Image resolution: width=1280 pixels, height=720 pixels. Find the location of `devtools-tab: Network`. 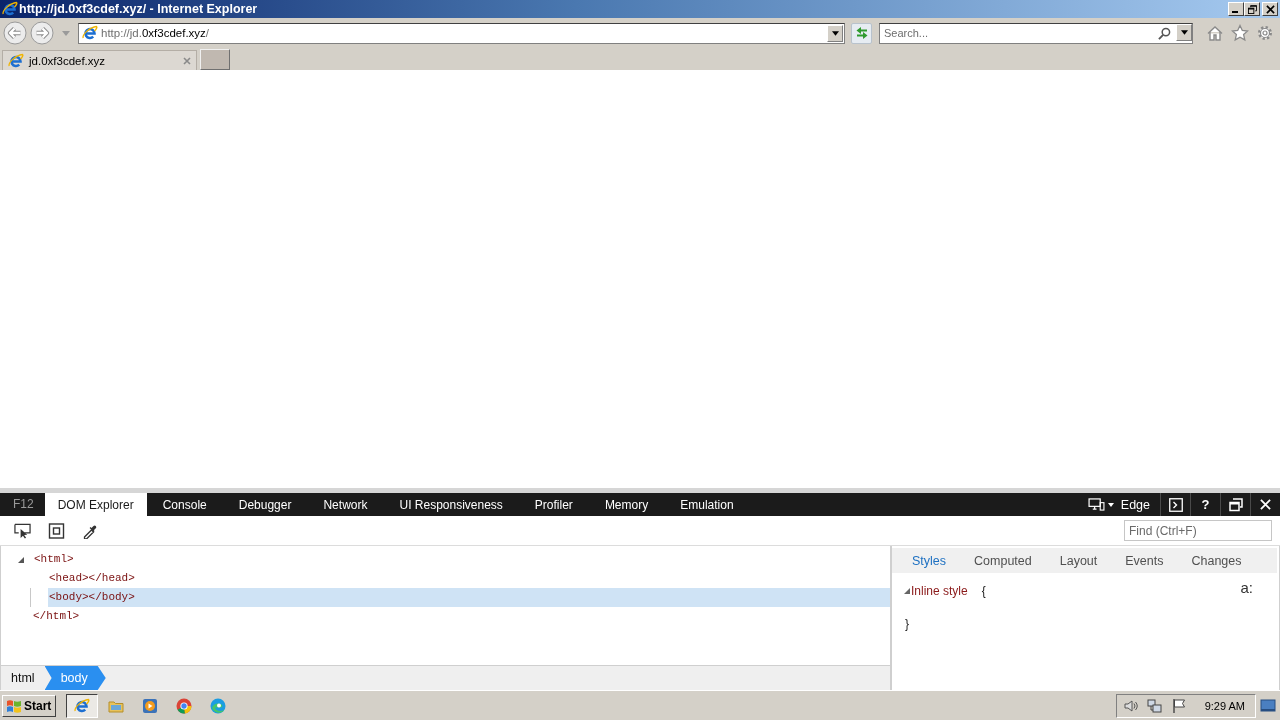

devtools-tab: Network is located at coordinates (345, 504).